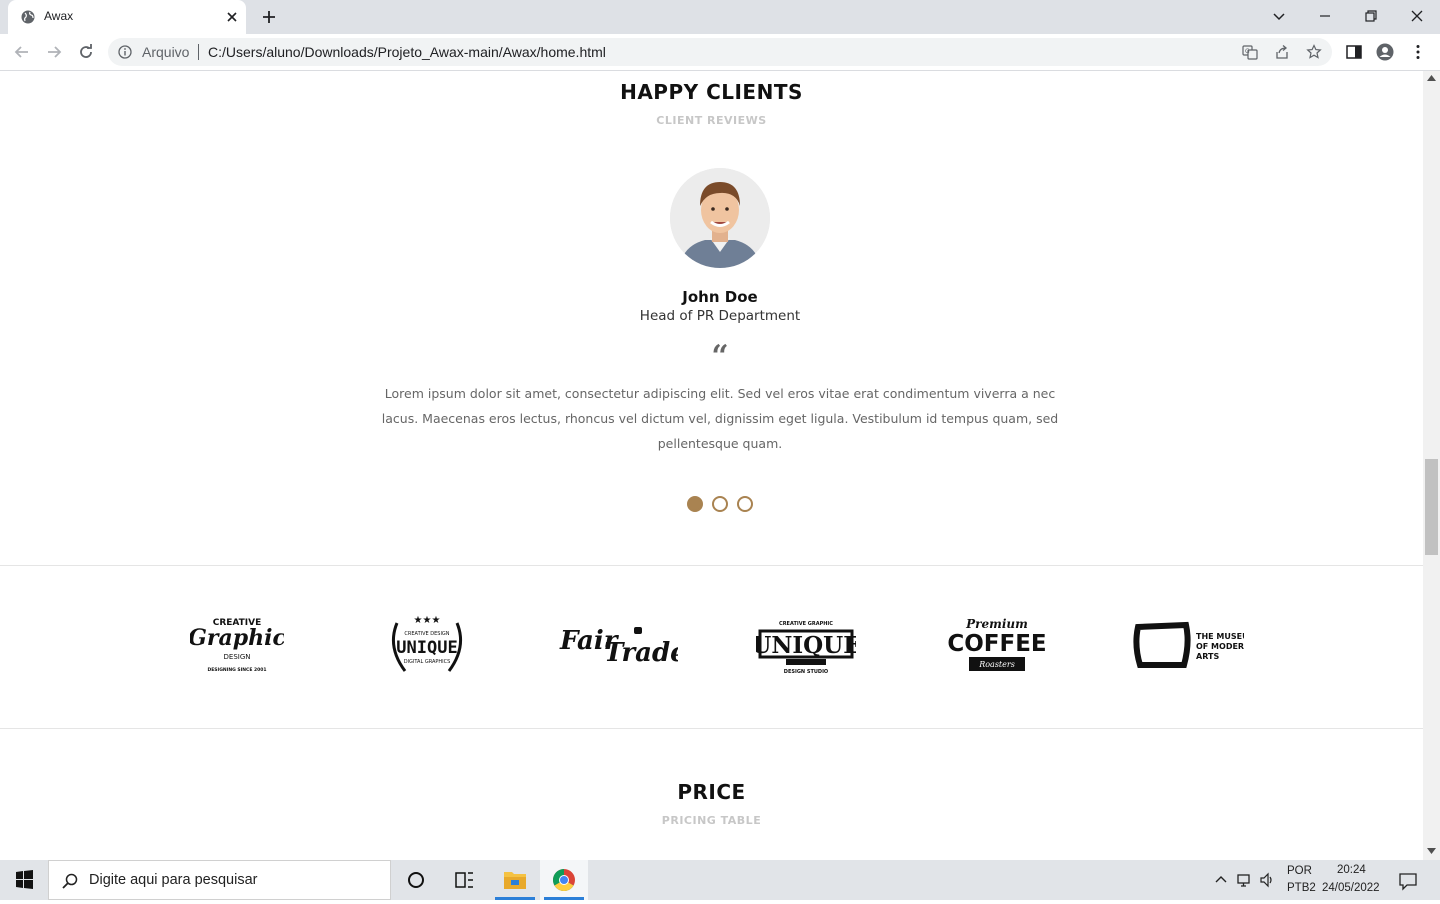  Describe the element at coordinates (24, 880) in the screenshot. I see `windows-start-icon` at that location.